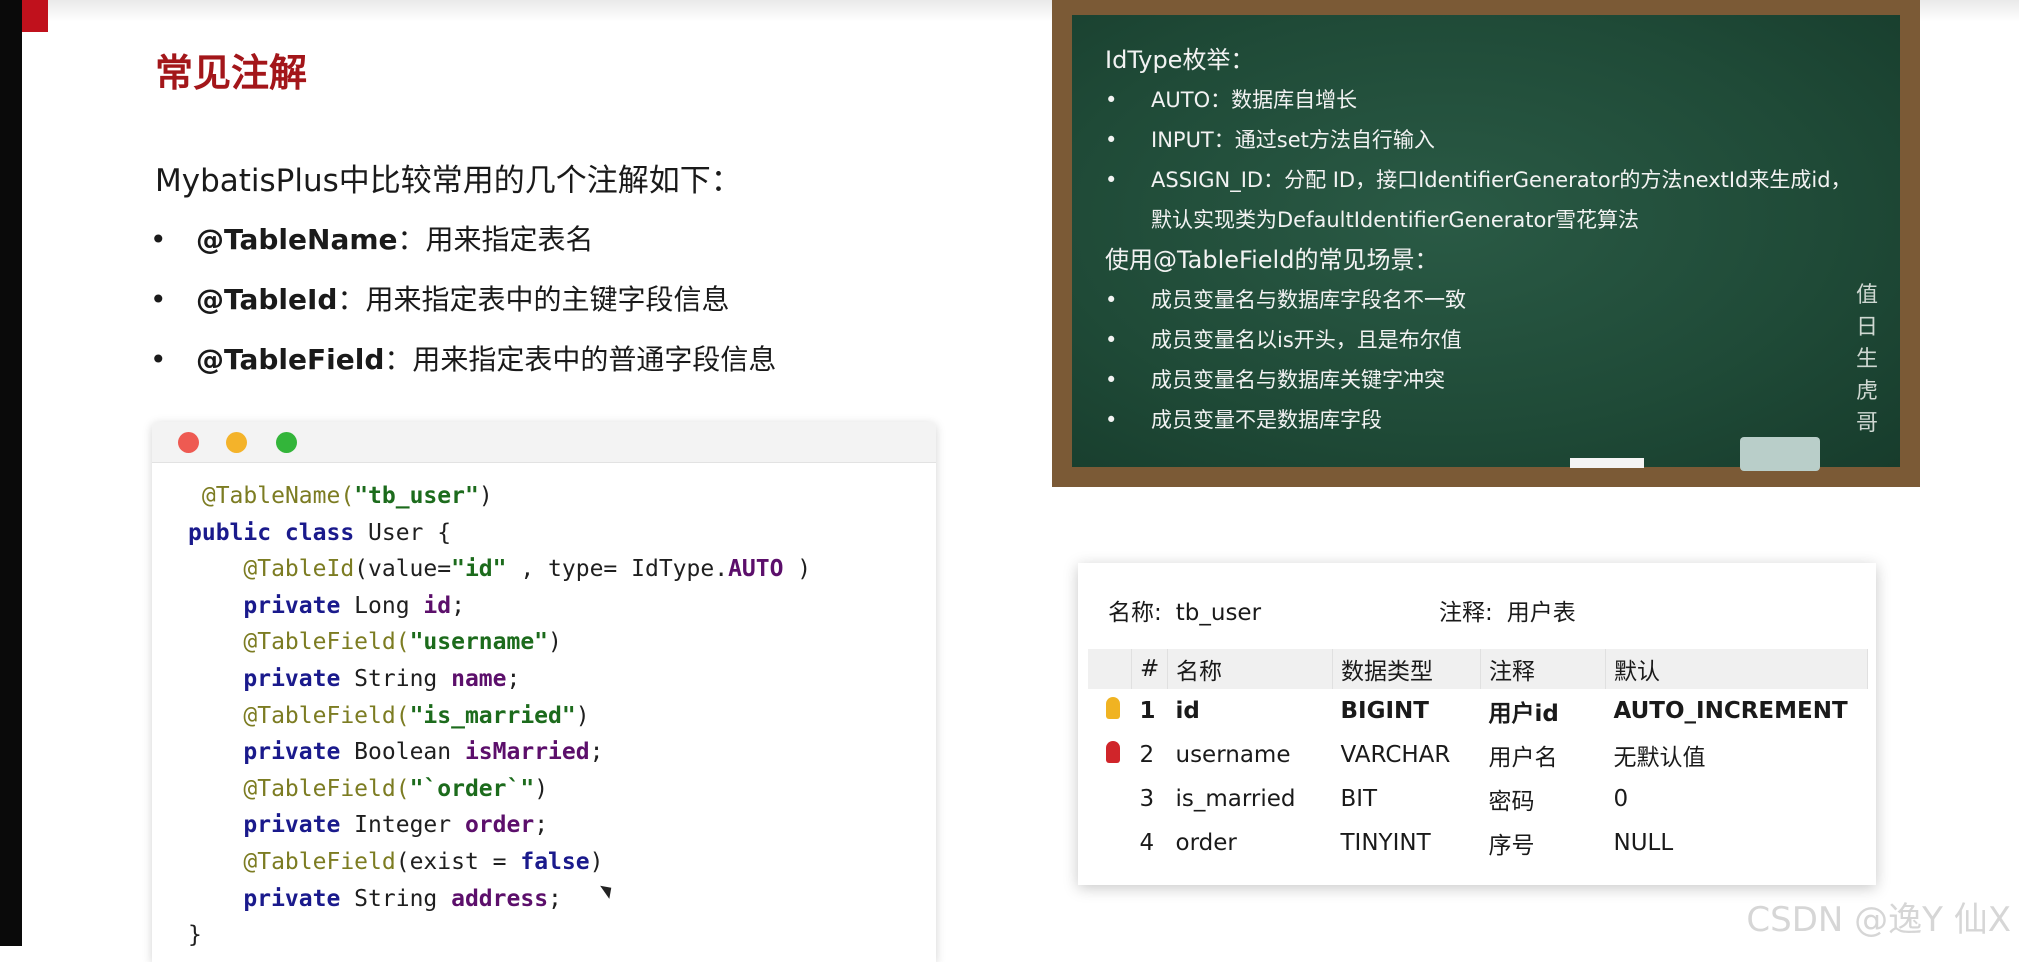 Image resolution: width=2019 pixels, height=962 pixels. What do you see at coordinates (320, 532) in the screenshot?
I see `code-line: public class User {` at bounding box center [320, 532].